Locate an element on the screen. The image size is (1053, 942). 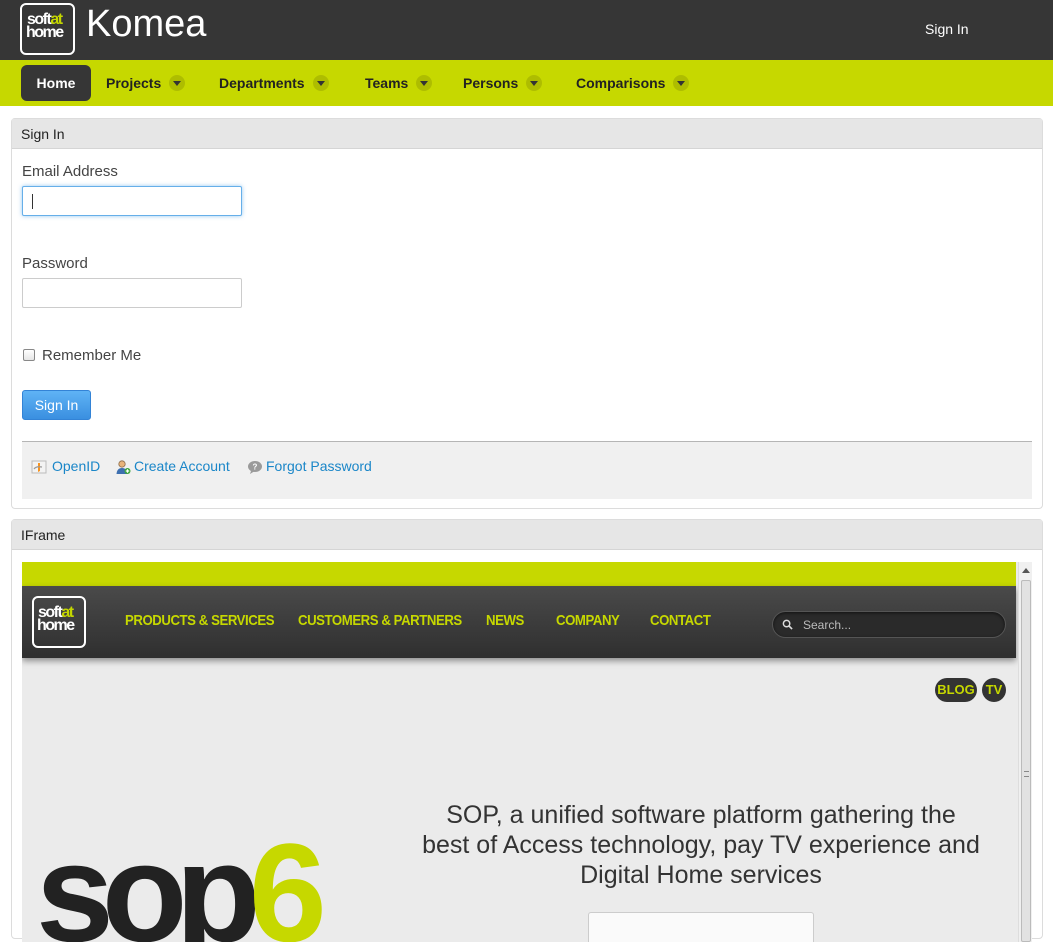
nav-teams: Teams is located at coordinates (399, 83).